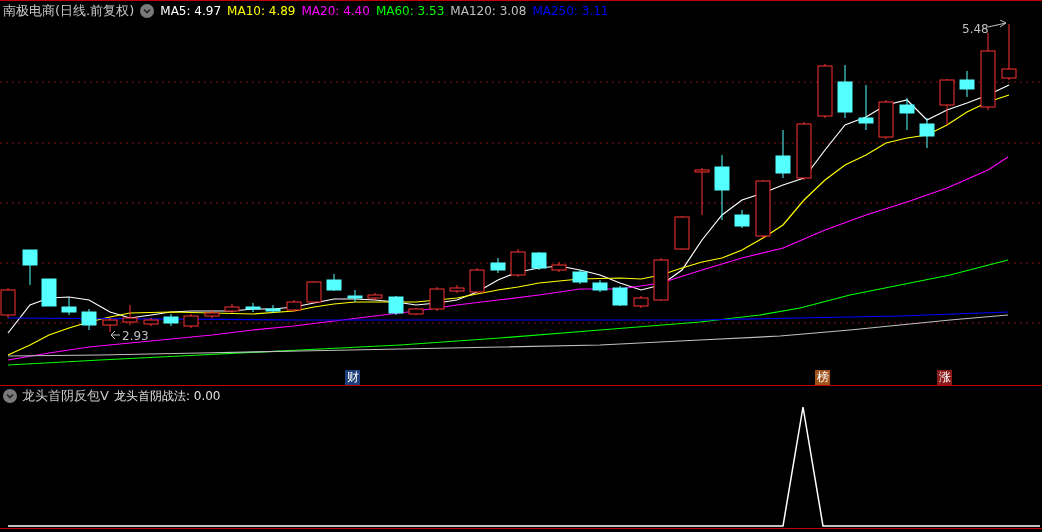  What do you see at coordinates (65, 396) in the screenshot?
I see `indicator-title: 龙头首阴反包V` at bounding box center [65, 396].